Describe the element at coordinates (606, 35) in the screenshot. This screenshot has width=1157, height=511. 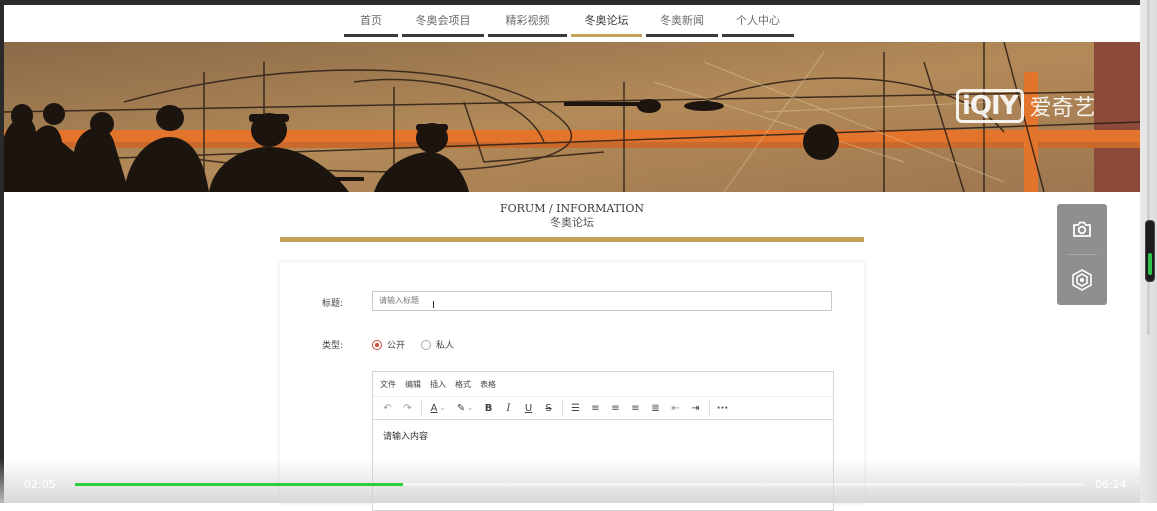
I see `nav-underline-active` at that location.